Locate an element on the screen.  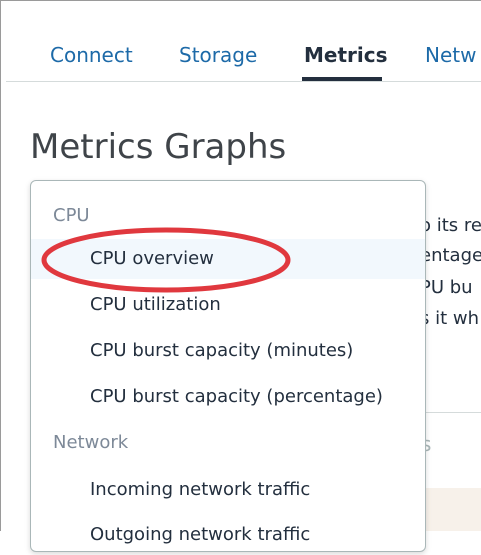
background-divider is located at coordinates (450, 412).